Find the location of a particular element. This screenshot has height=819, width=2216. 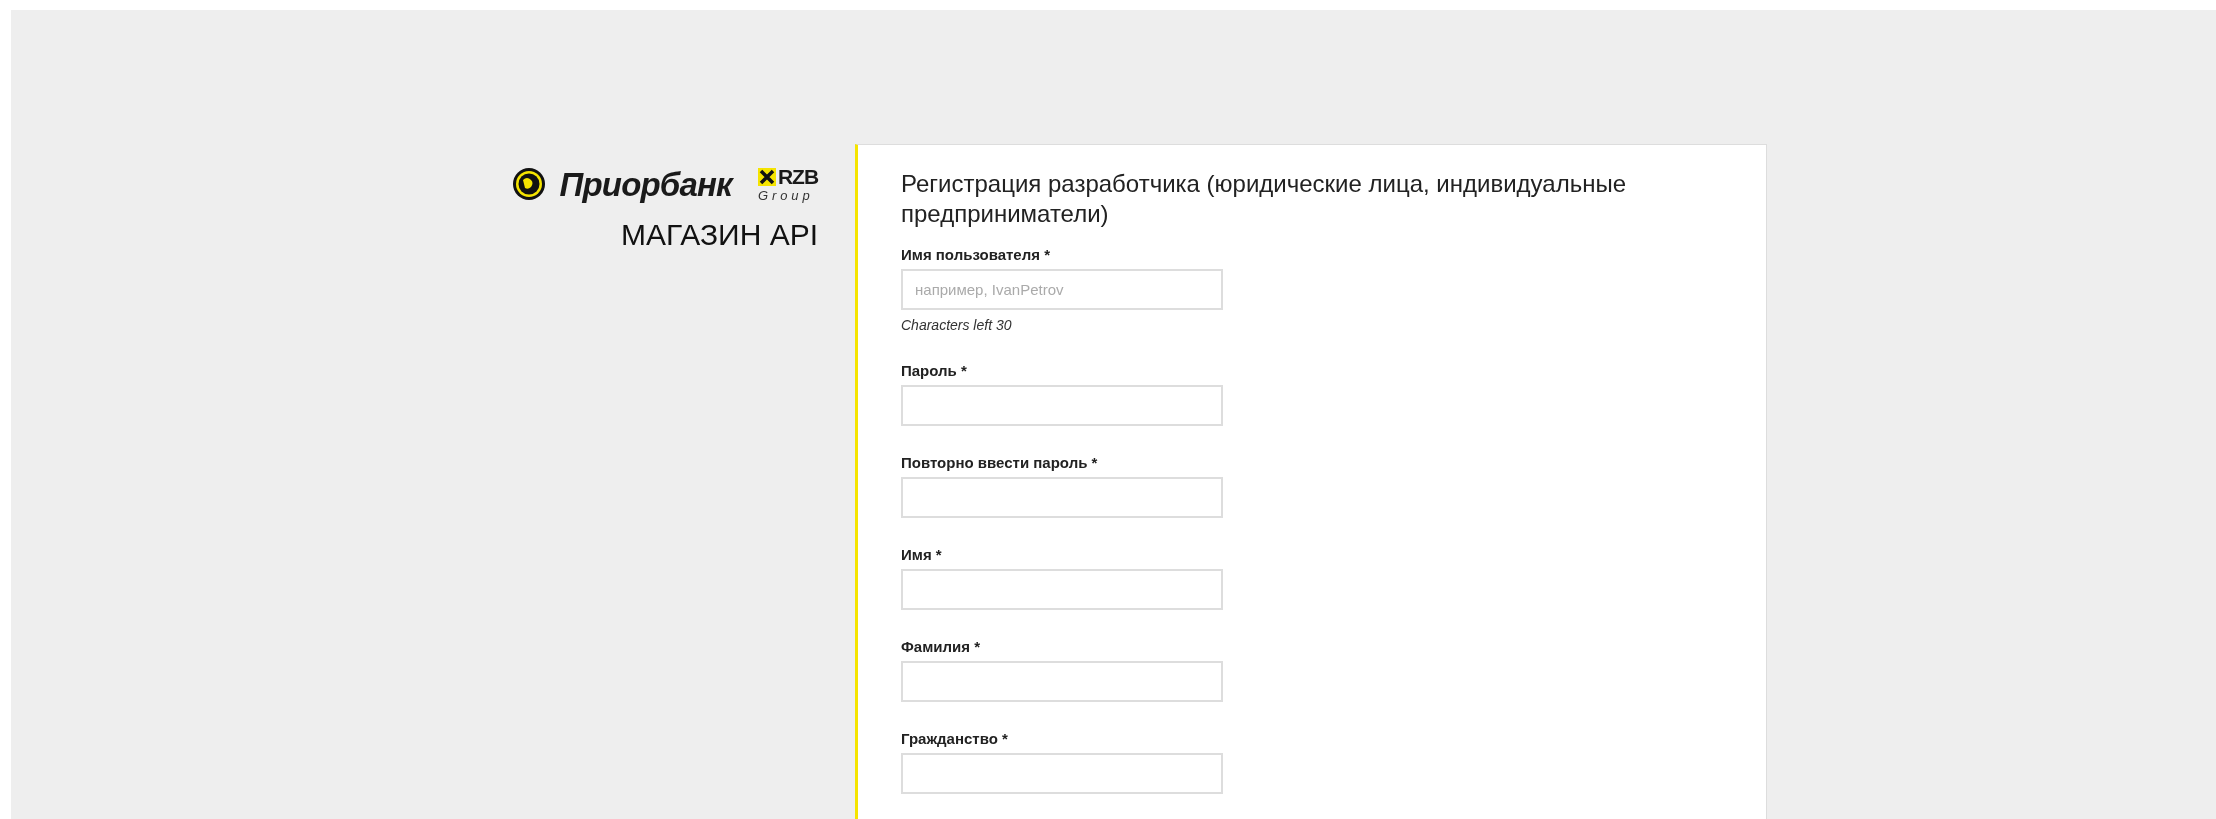

partner-logo-subtext: Group is located at coordinates (786, 195).